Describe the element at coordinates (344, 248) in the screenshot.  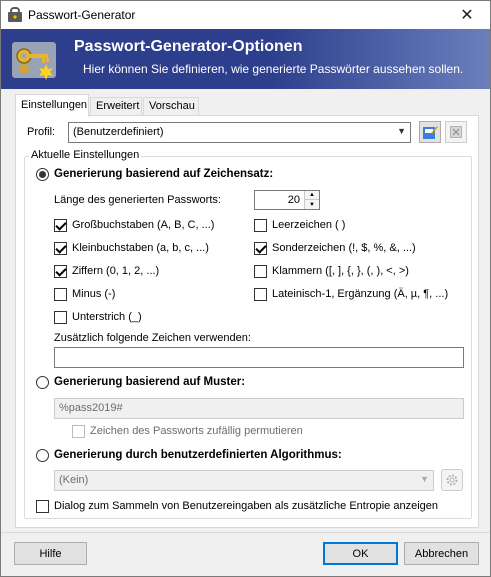
I see `special-label: Sonderzeichen (!, $, %, &, ...)` at that location.